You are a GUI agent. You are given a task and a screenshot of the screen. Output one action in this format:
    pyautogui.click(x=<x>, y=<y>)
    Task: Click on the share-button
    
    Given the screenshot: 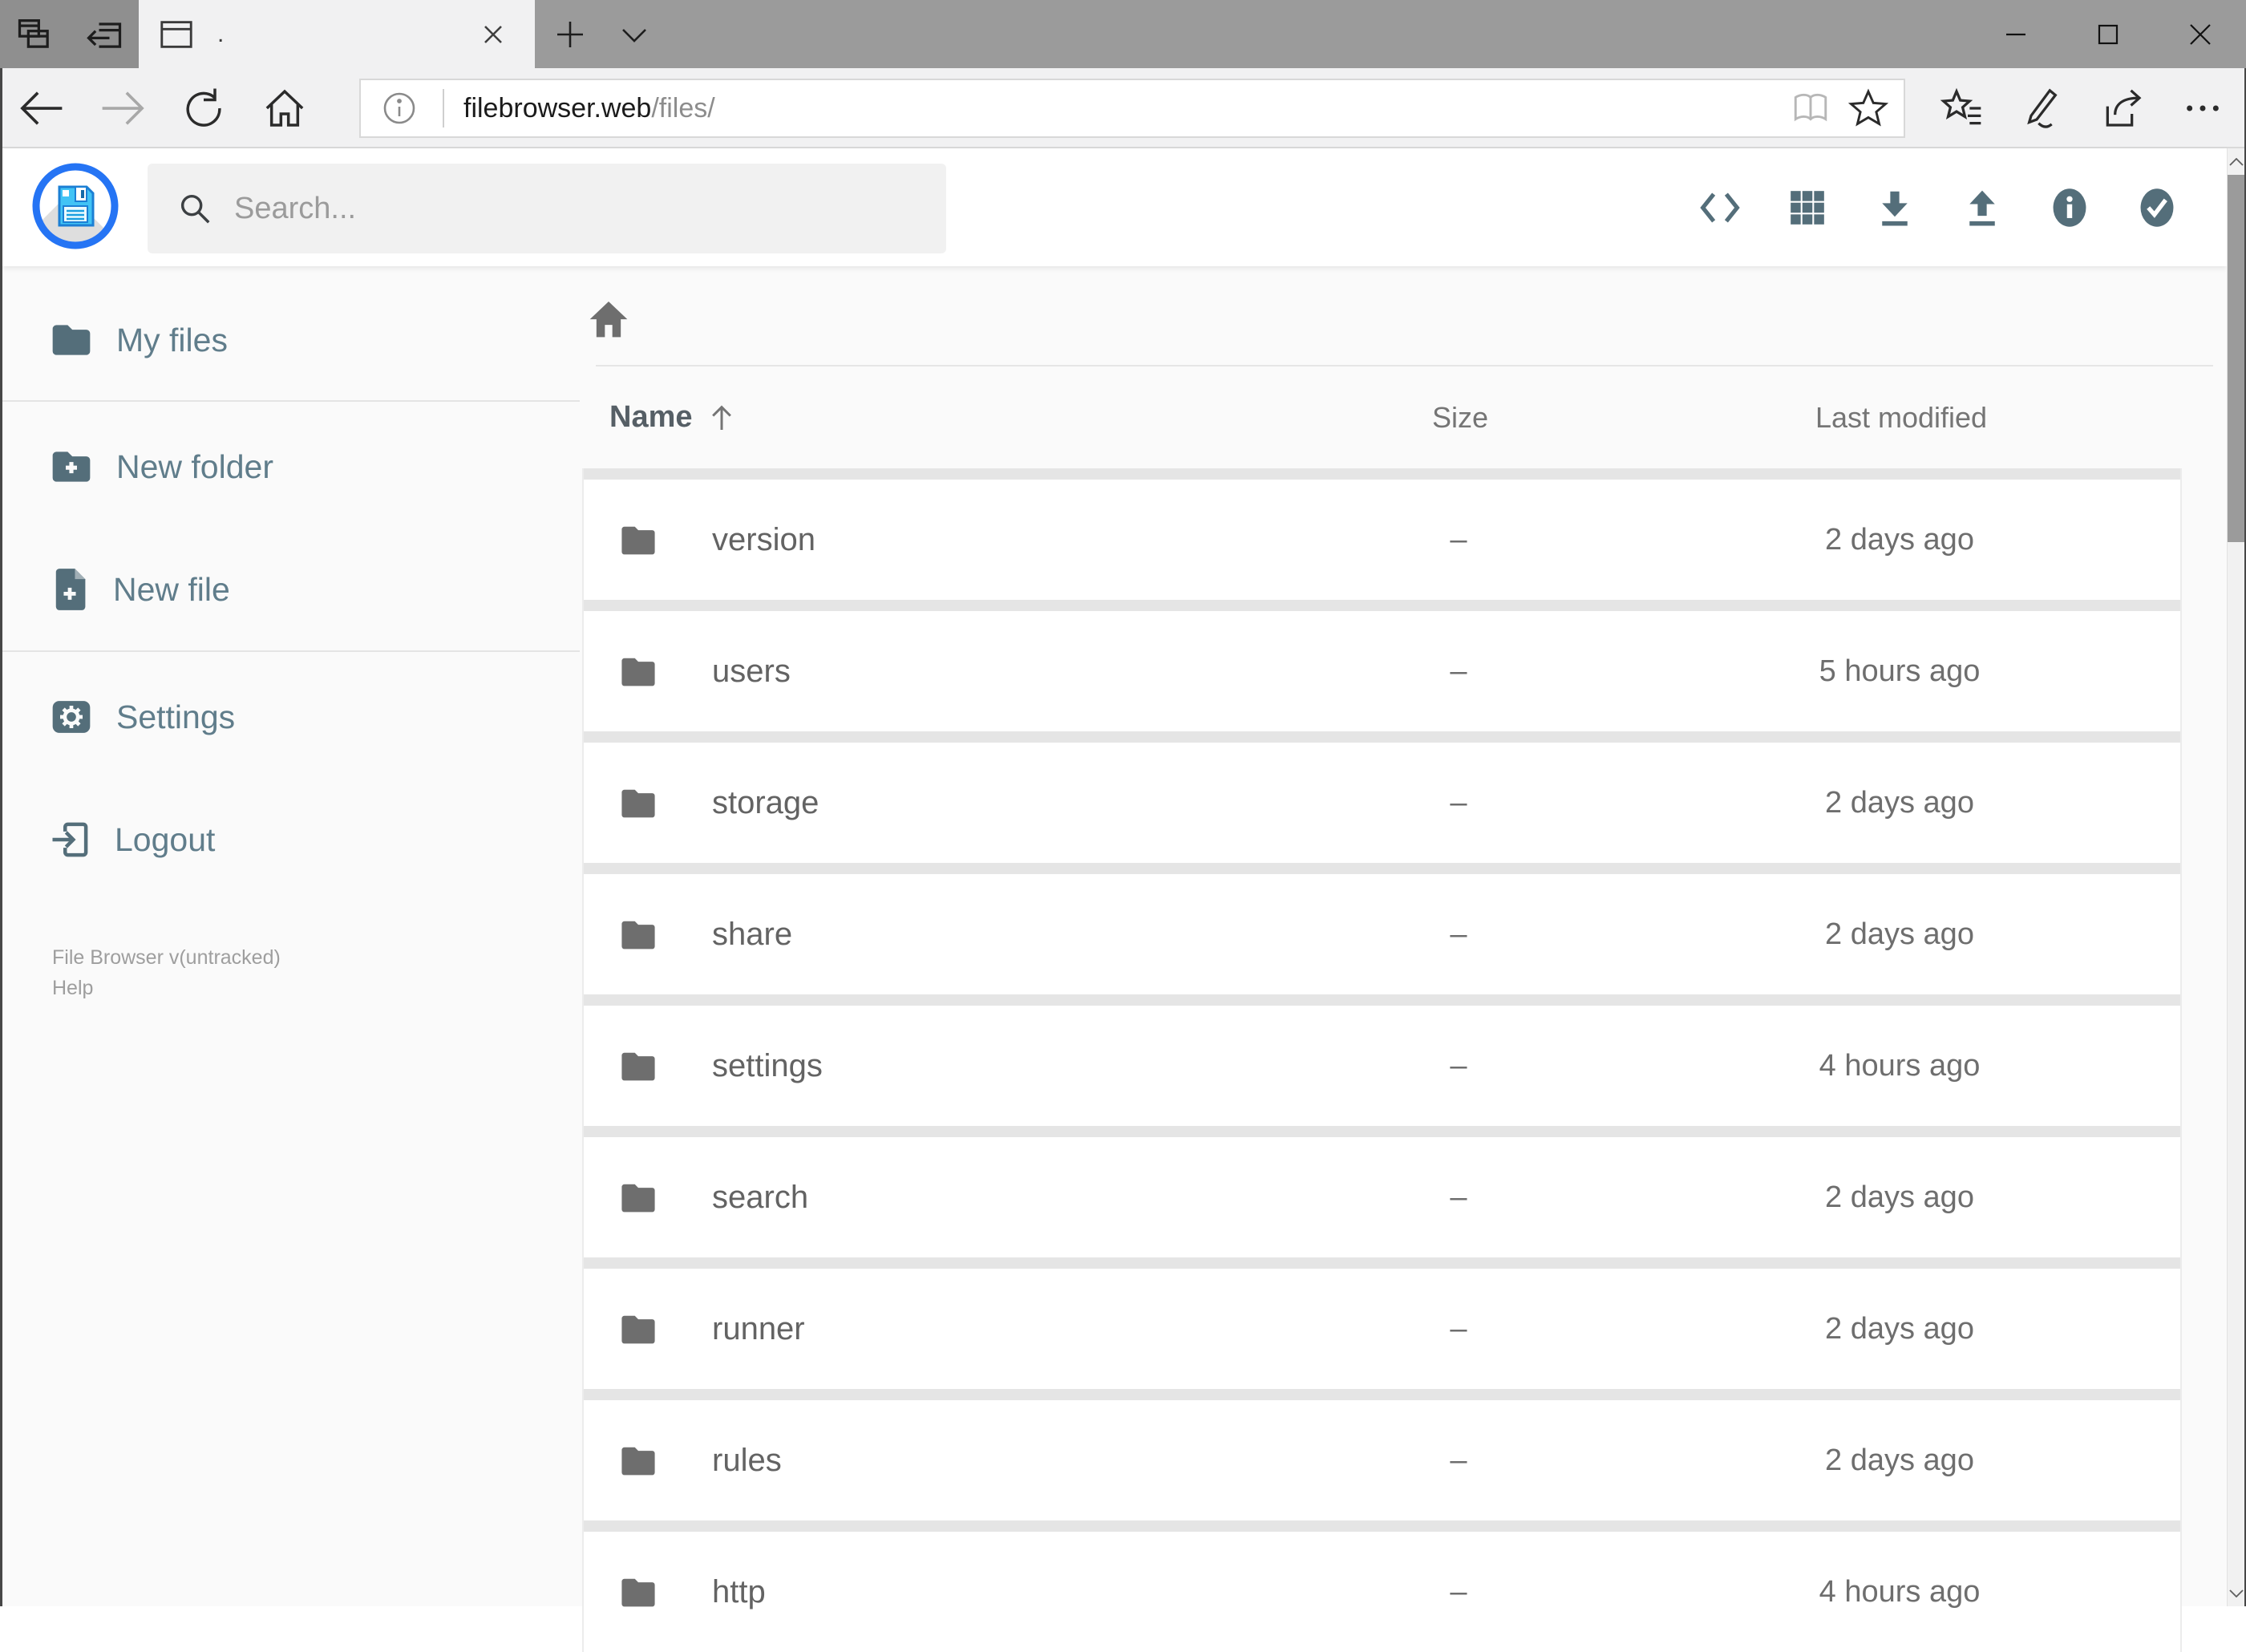 What is the action you would take?
    pyautogui.click(x=2122, y=108)
    